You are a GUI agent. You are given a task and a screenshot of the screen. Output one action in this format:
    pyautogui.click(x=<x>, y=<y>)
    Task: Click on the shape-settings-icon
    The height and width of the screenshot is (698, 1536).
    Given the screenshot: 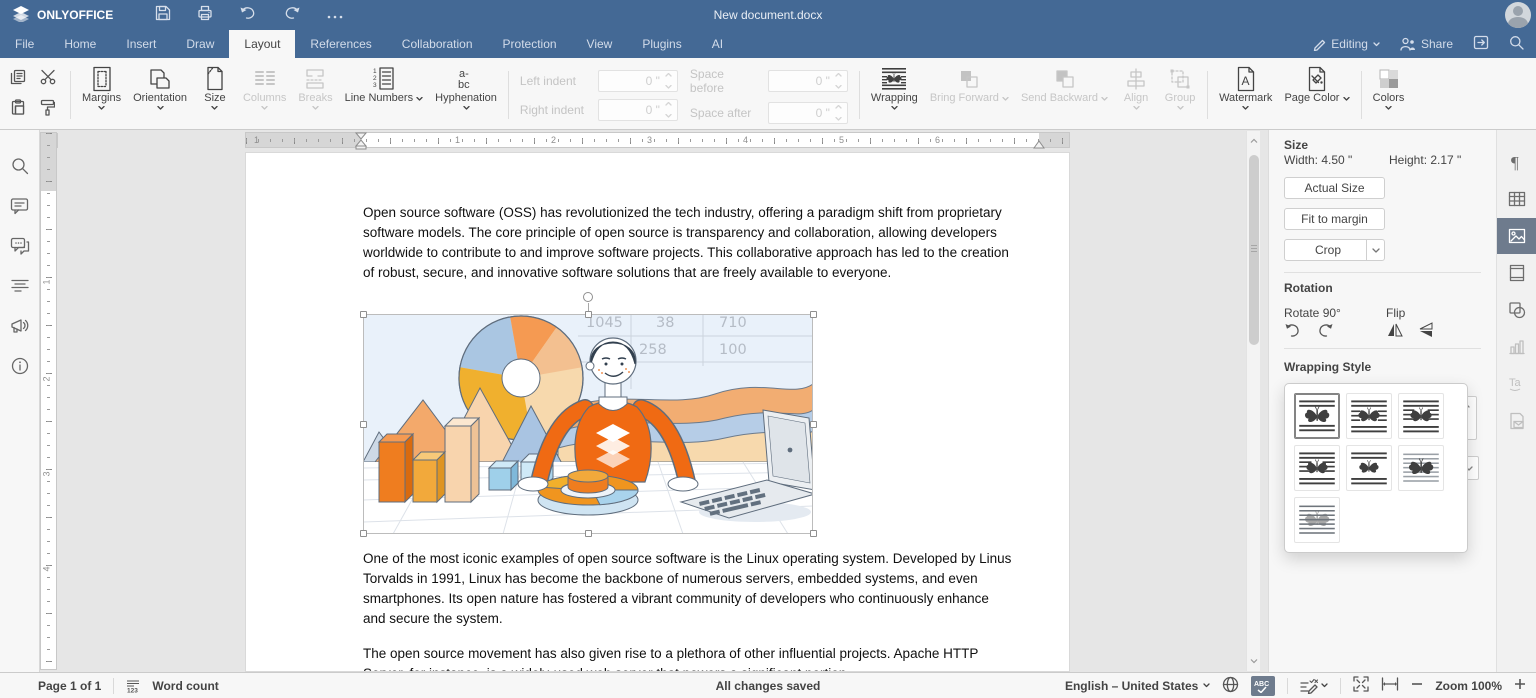 What is the action you would take?
    pyautogui.click(x=1516, y=310)
    